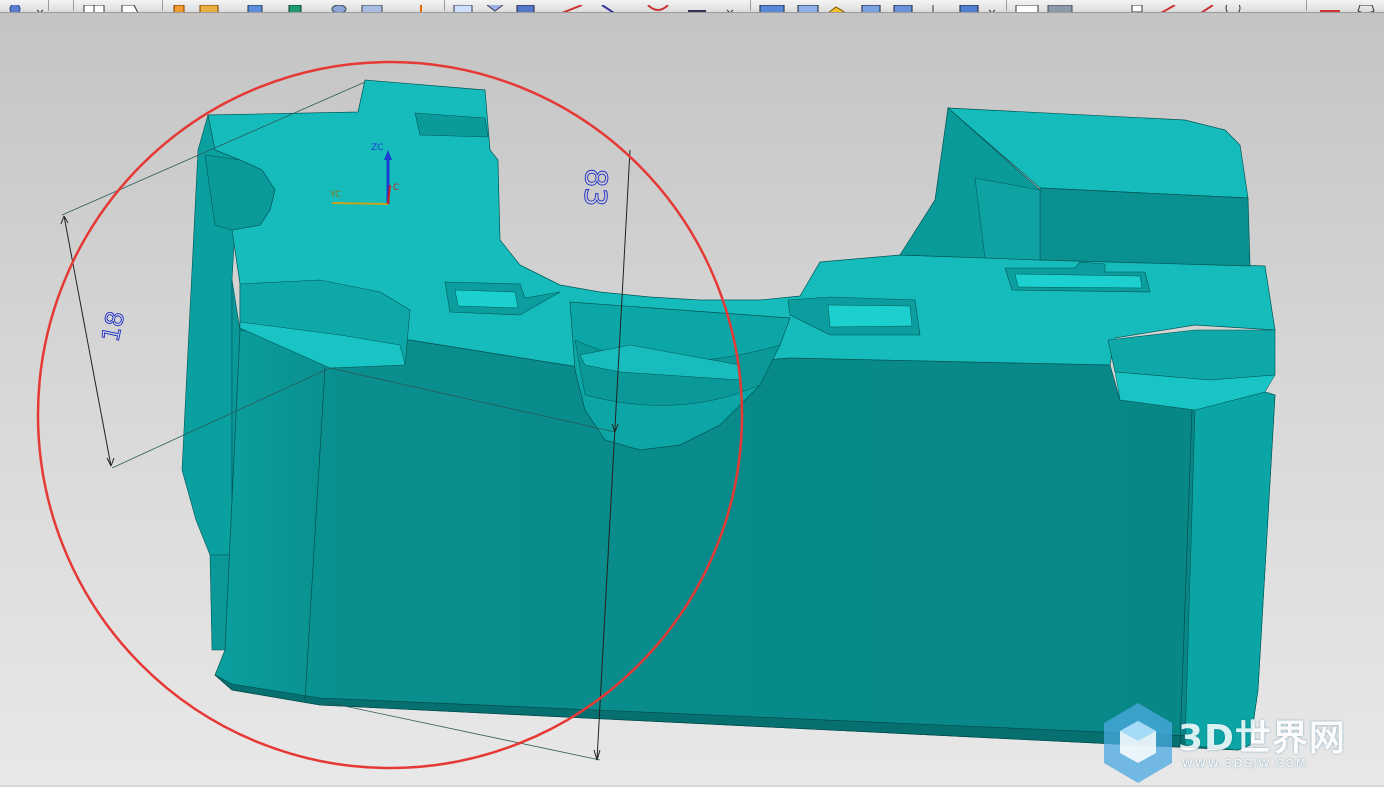 The height and width of the screenshot is (787, 1384). What do you see at coordinates (933, 6) in the screenshot?
I see `point-icon` at bounding box center [933, 6].